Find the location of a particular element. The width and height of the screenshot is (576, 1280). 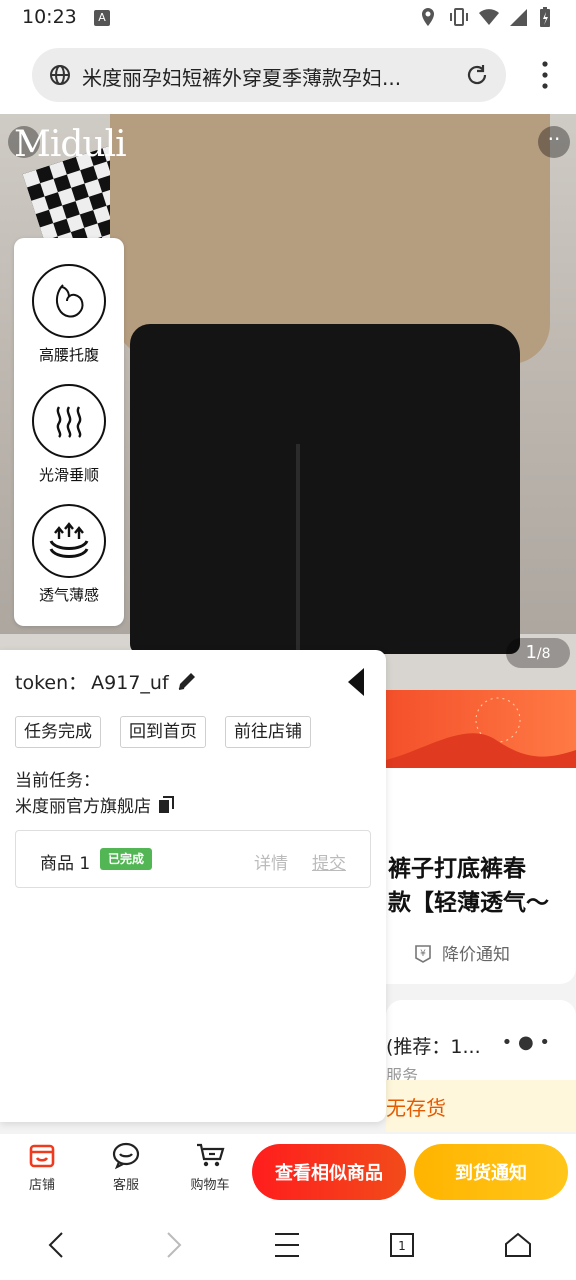

globe-icon is located at coordinates (60, 75).